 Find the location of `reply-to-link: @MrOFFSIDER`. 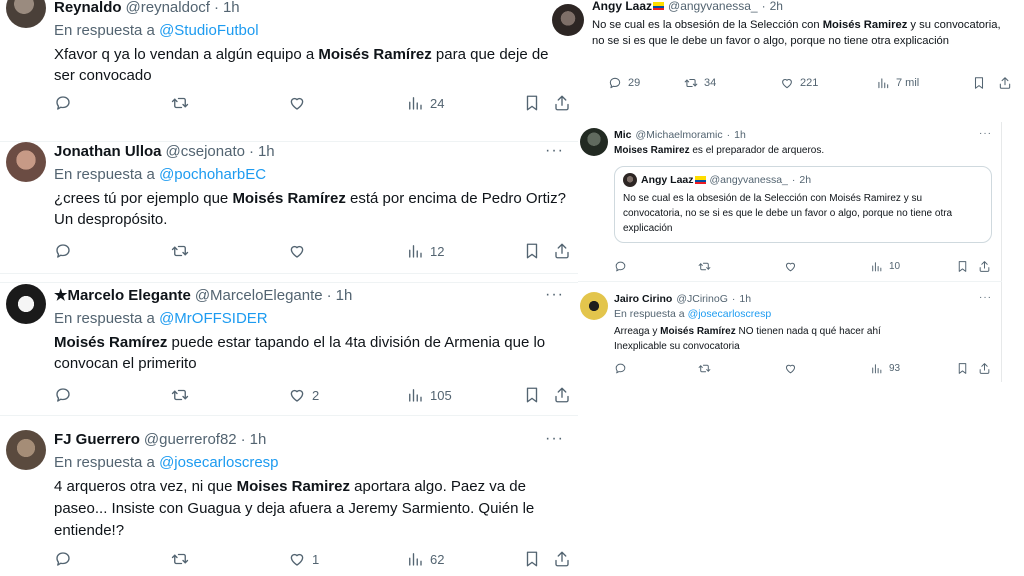

reply-to-link: @MrOFFSIDER is located at coordinates (213, 318).